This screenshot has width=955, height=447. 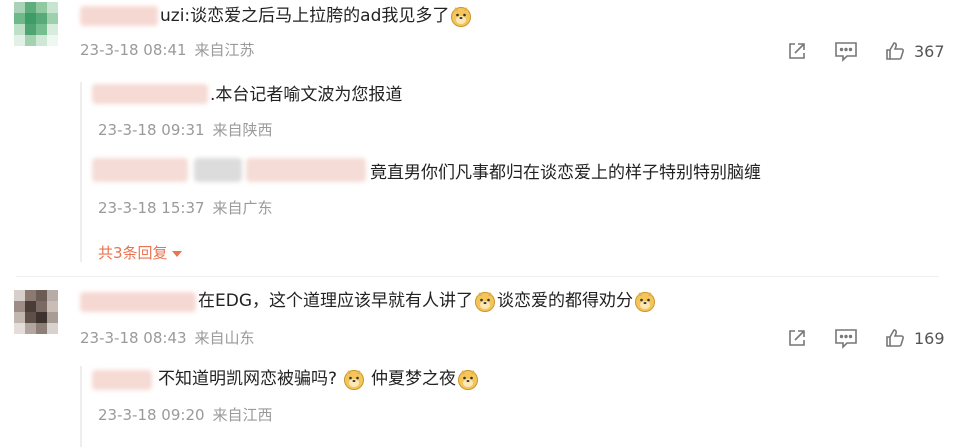 What do you see at coordinates (224, 338) in the screenshot?
I see `comment-location: 来自山东` at bounding box center [224, 338].